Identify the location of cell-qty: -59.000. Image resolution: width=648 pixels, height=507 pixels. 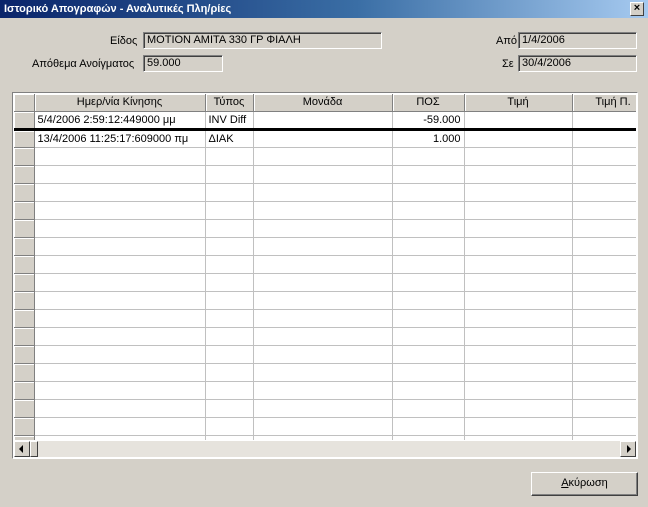
(428, 121).